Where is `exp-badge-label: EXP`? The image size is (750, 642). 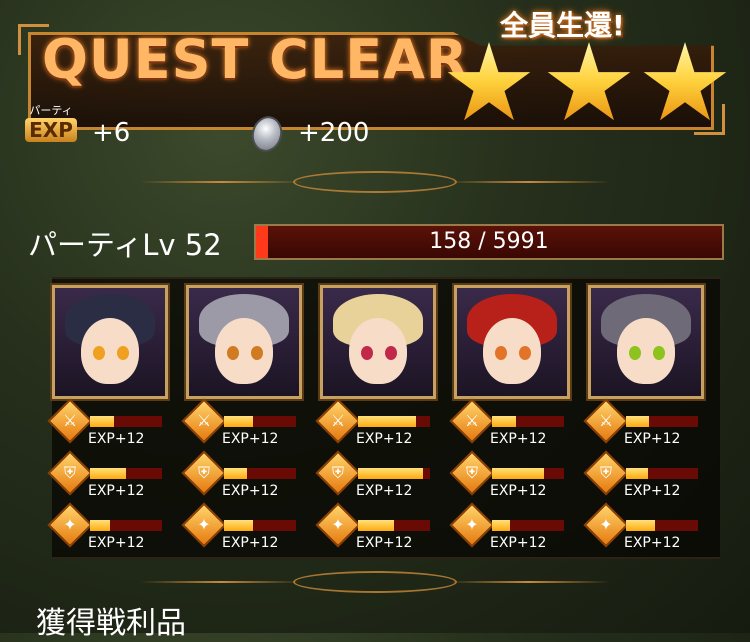 exp-badge-label: EXP is located at coordinates (51, 130).